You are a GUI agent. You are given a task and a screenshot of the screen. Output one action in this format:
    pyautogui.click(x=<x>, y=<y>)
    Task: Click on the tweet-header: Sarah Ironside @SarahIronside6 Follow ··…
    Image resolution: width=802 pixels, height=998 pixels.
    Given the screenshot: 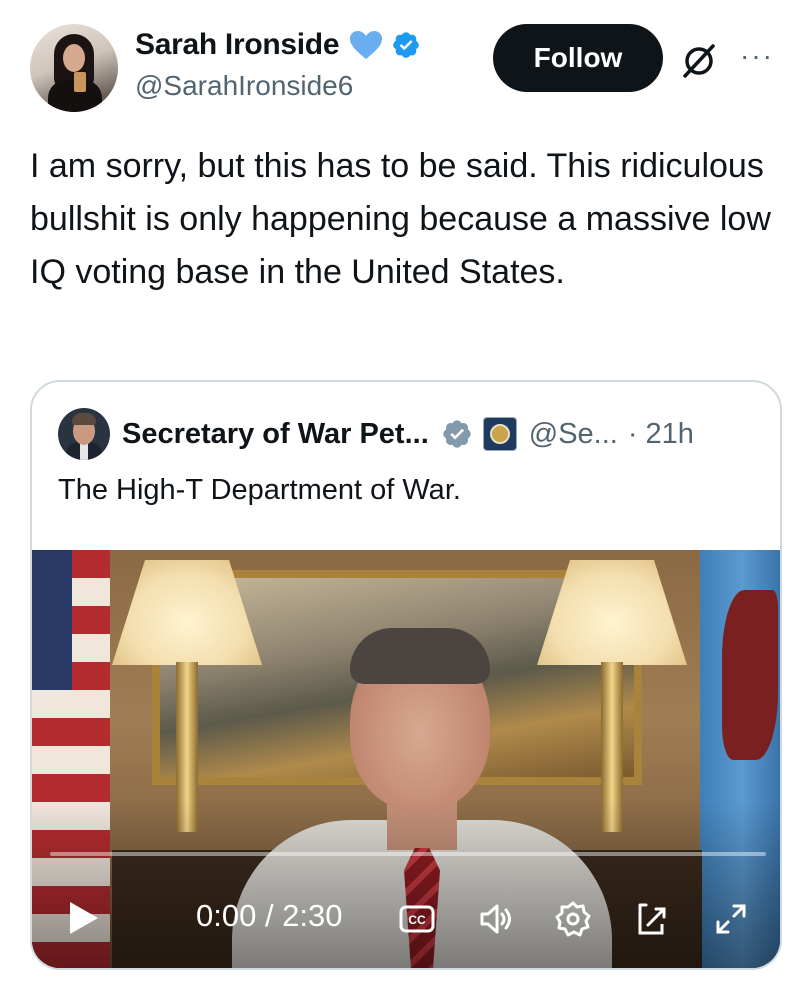 What is the action you would take?
    pyautogui.click(x=401, y=60)
    